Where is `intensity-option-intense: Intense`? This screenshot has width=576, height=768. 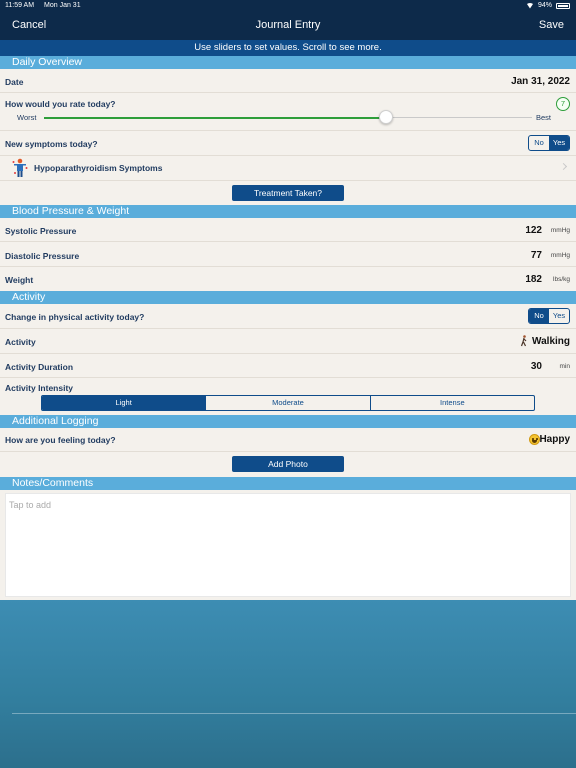 intensity-option-intense: Intense is located at coordinates (451, 403).